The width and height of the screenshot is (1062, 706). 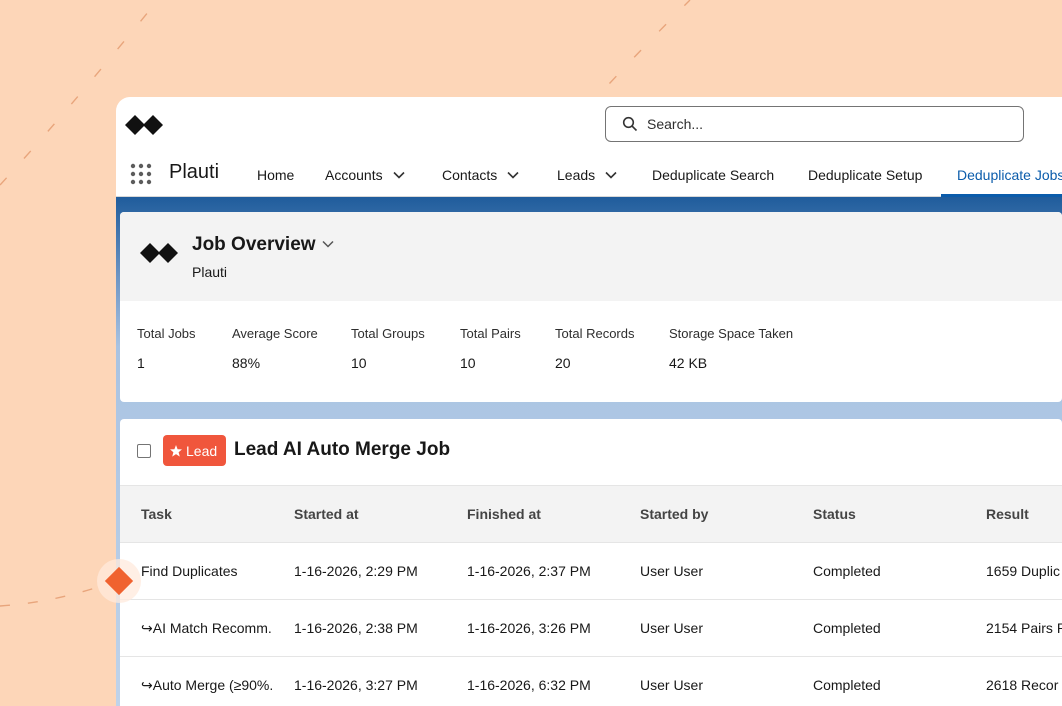 I want to click on column-header-started-at: Started at, so click(x=359, y=514).